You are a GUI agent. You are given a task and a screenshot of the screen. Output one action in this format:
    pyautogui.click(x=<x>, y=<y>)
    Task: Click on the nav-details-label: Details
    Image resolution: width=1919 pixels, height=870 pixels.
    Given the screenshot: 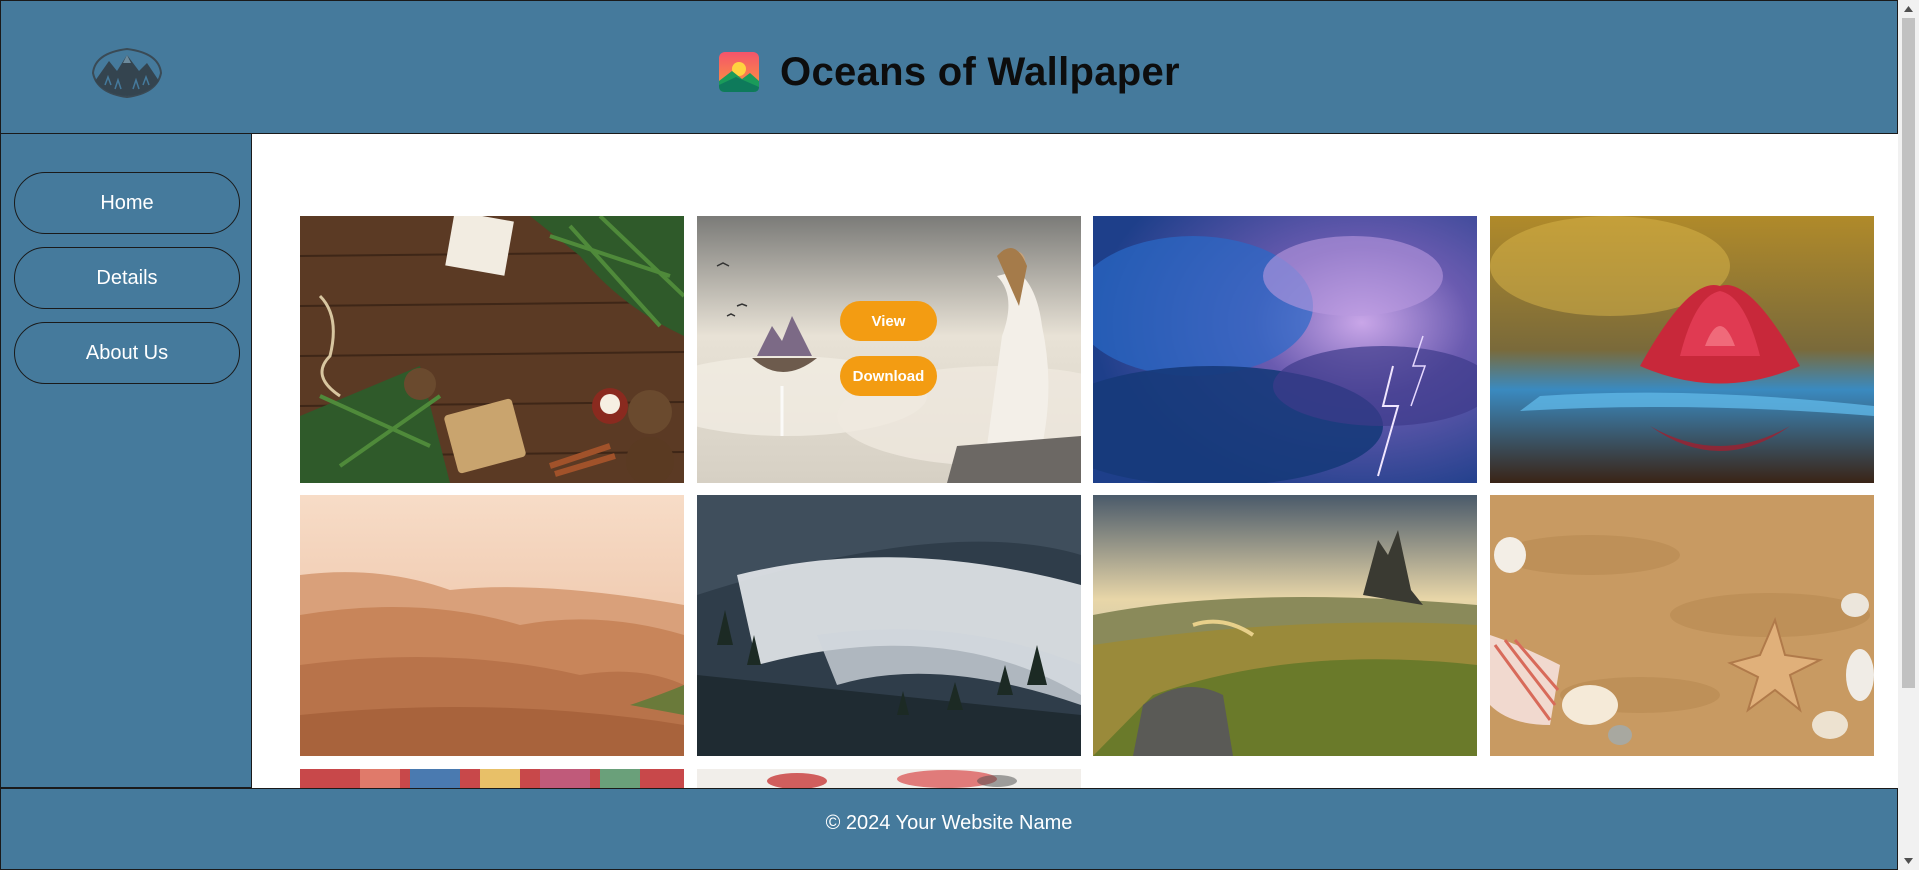 What is the action you would take?
    pyautogui.click(x=127, y=277)
    